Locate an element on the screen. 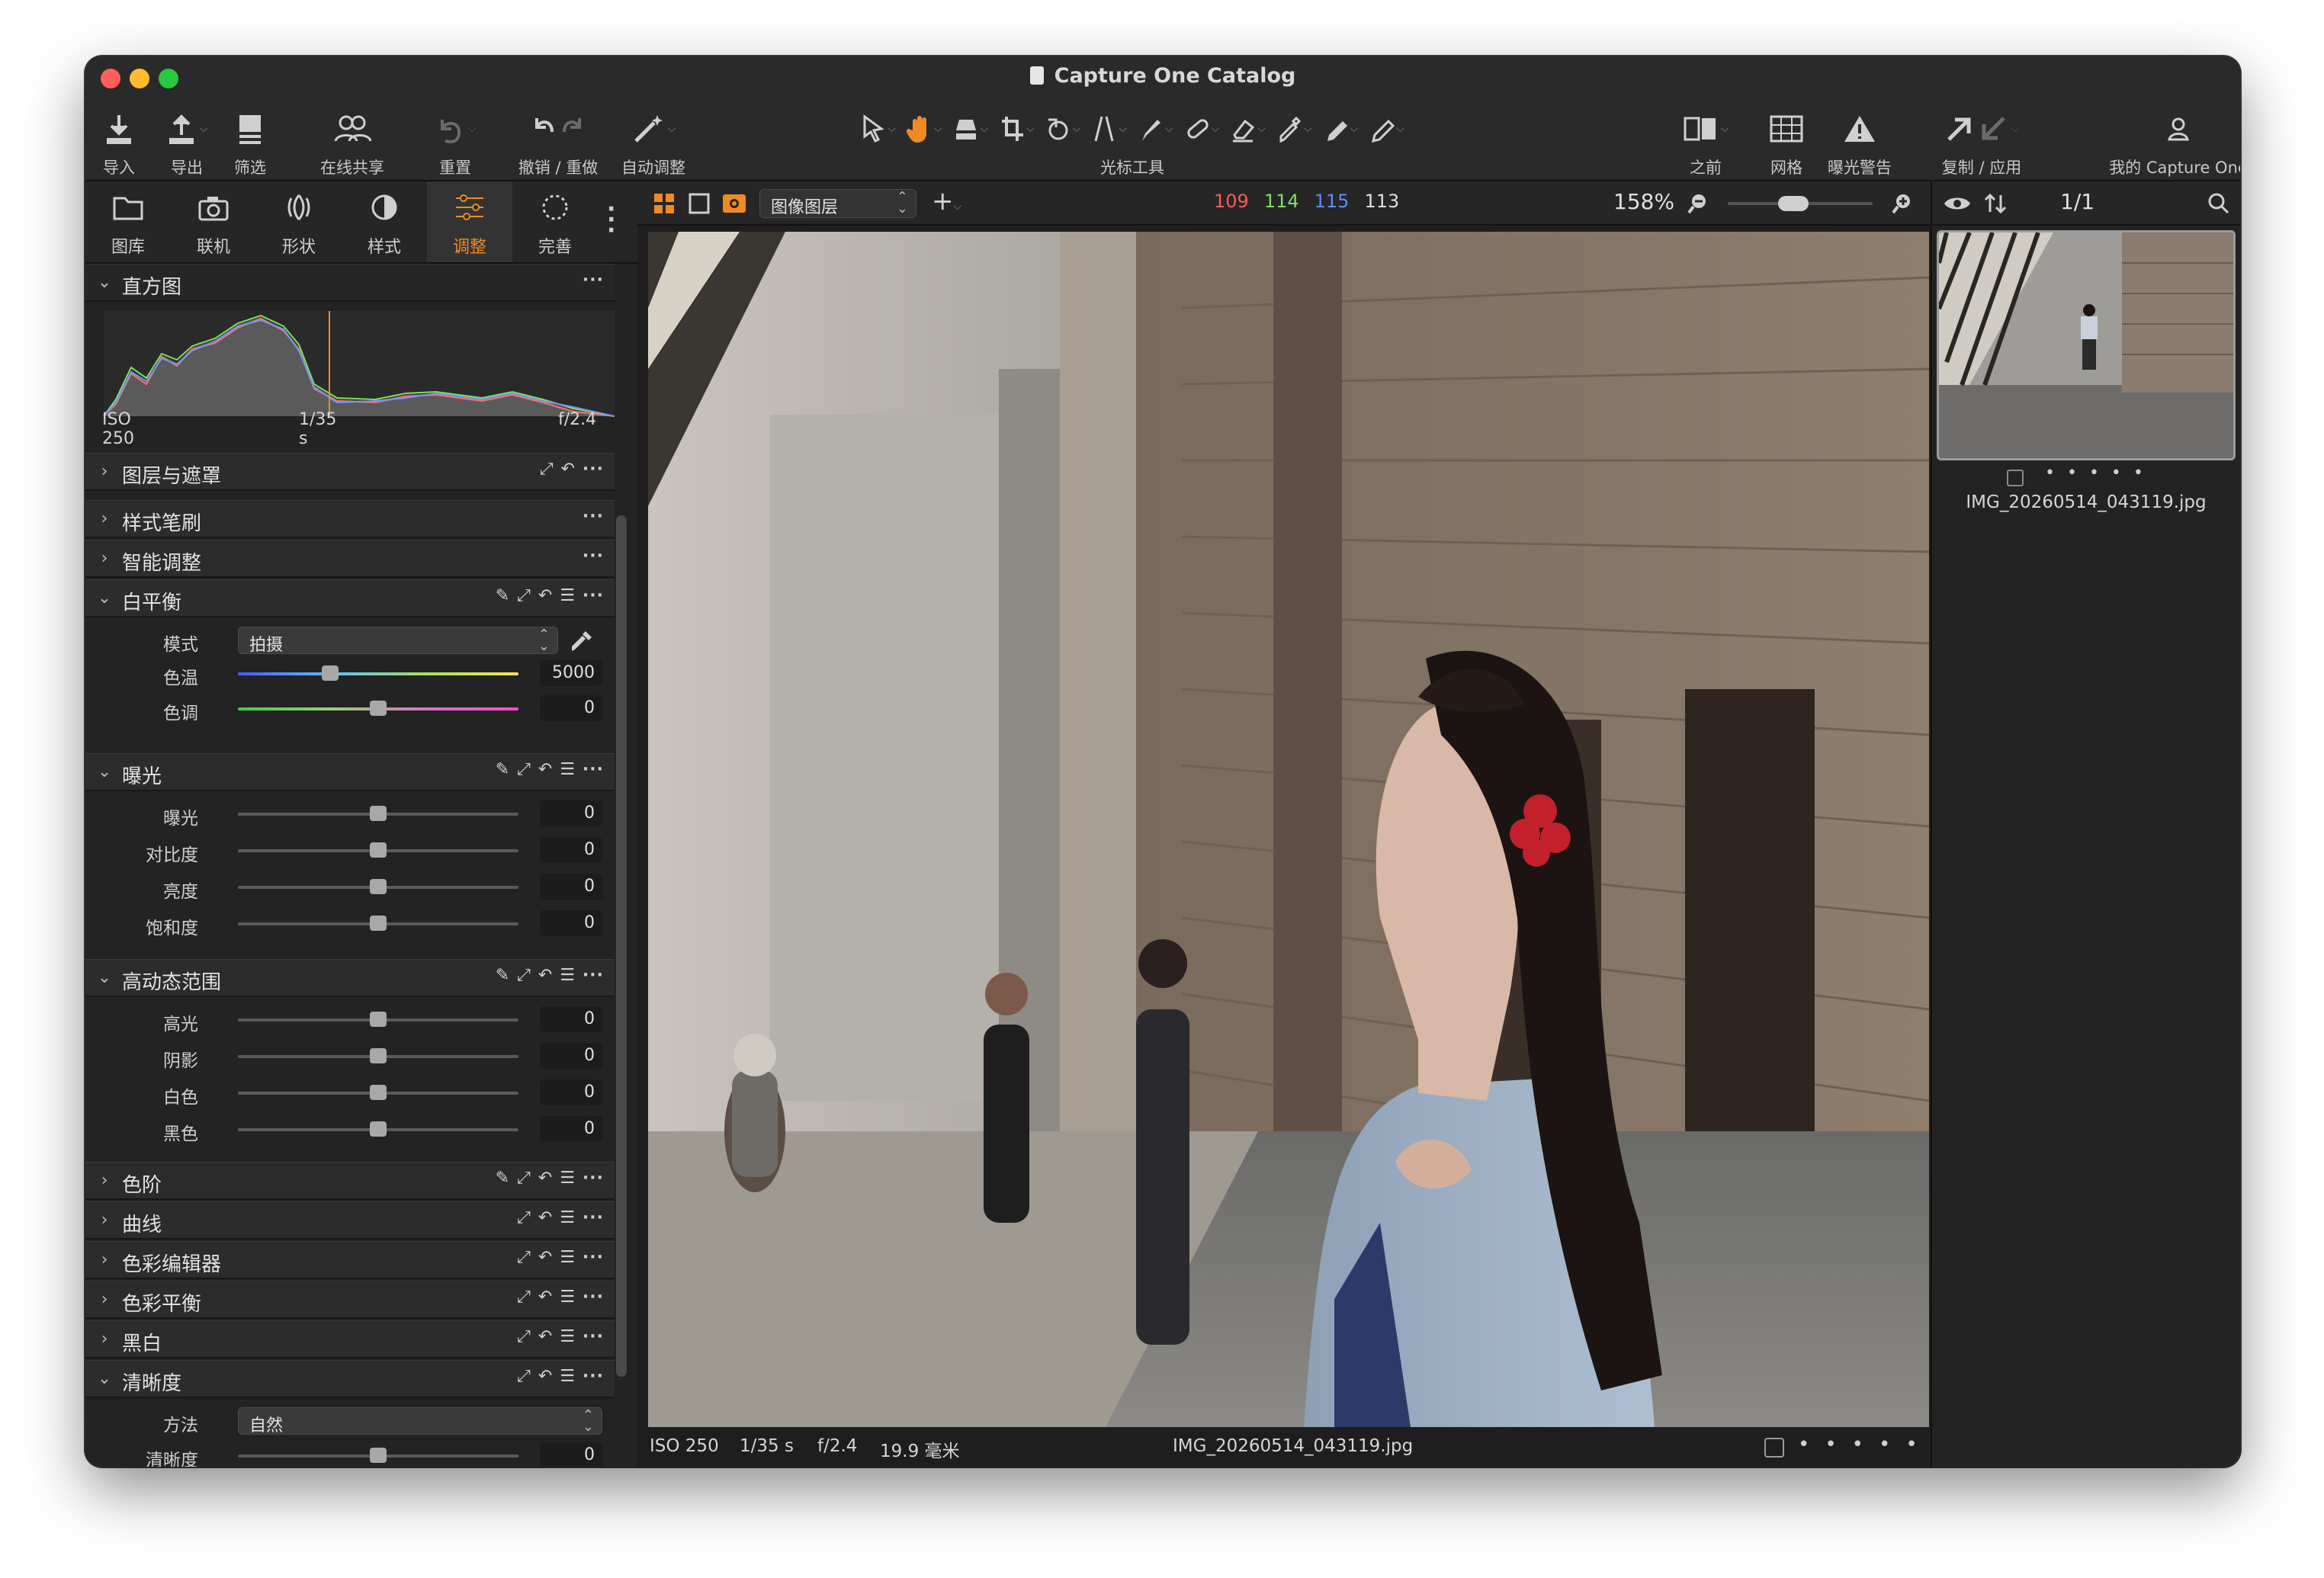  gradient-tool: ⌵ is located at coordinates (1387, 129).